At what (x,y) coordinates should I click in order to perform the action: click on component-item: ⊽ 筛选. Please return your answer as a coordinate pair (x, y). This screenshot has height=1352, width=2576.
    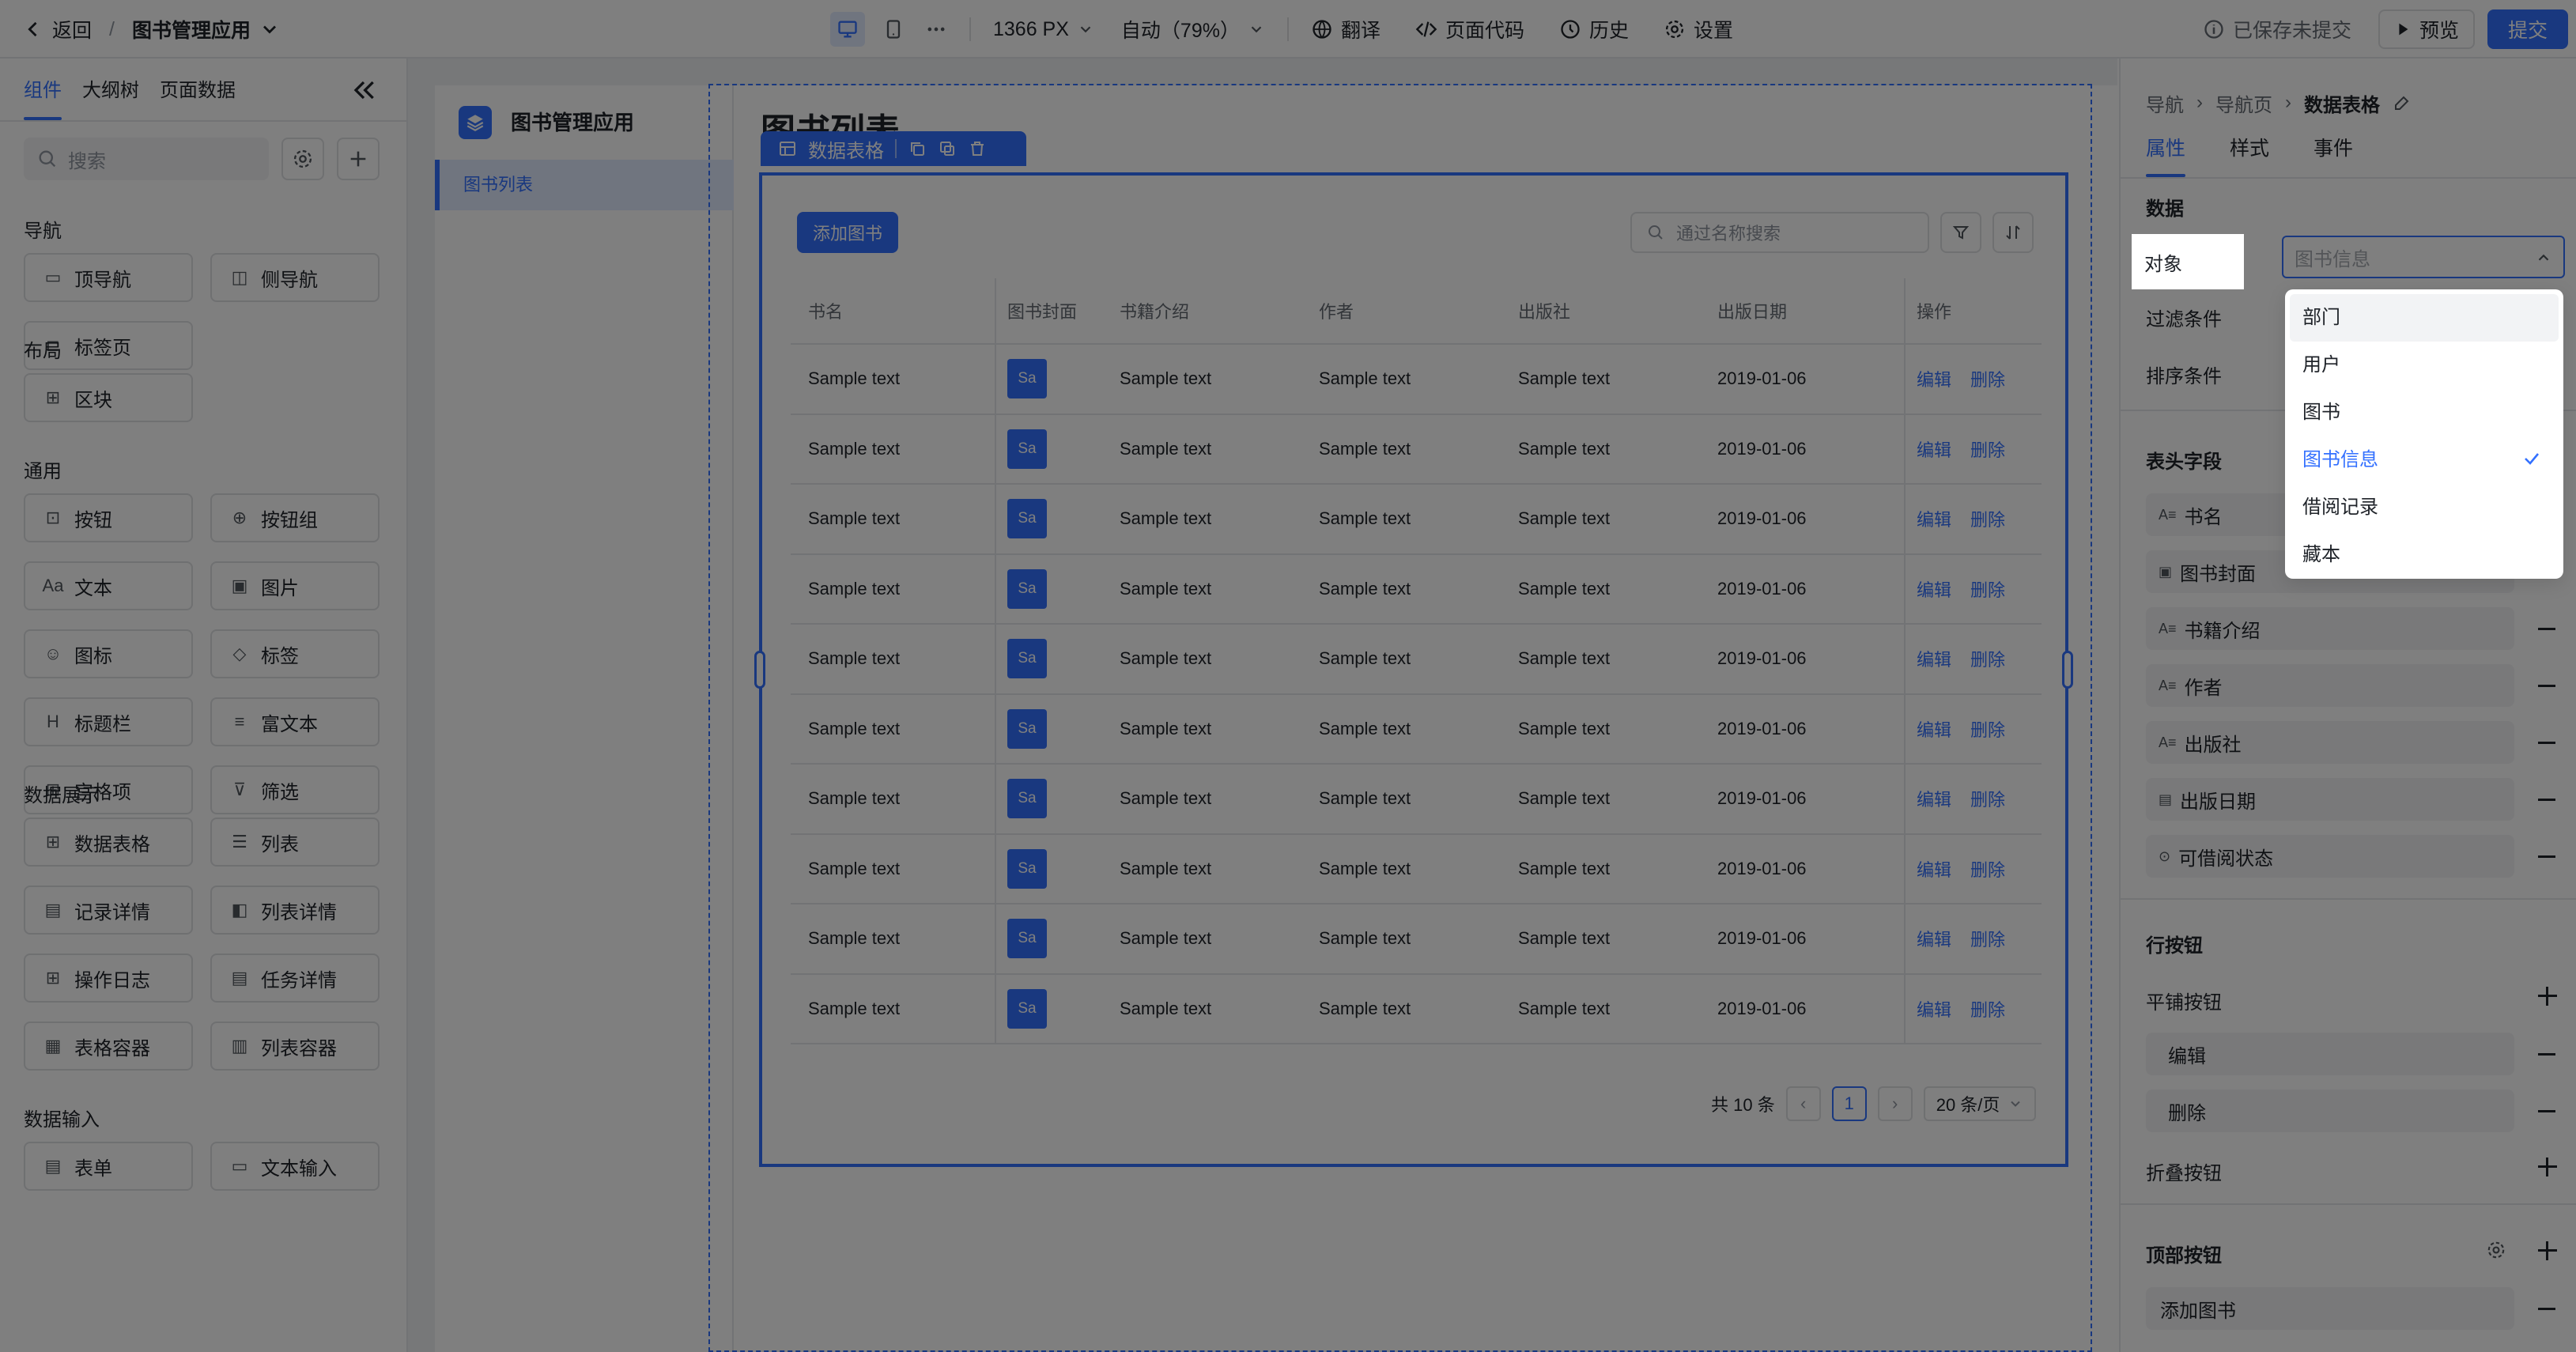
    Looking at the image, I should click on (295, 789).